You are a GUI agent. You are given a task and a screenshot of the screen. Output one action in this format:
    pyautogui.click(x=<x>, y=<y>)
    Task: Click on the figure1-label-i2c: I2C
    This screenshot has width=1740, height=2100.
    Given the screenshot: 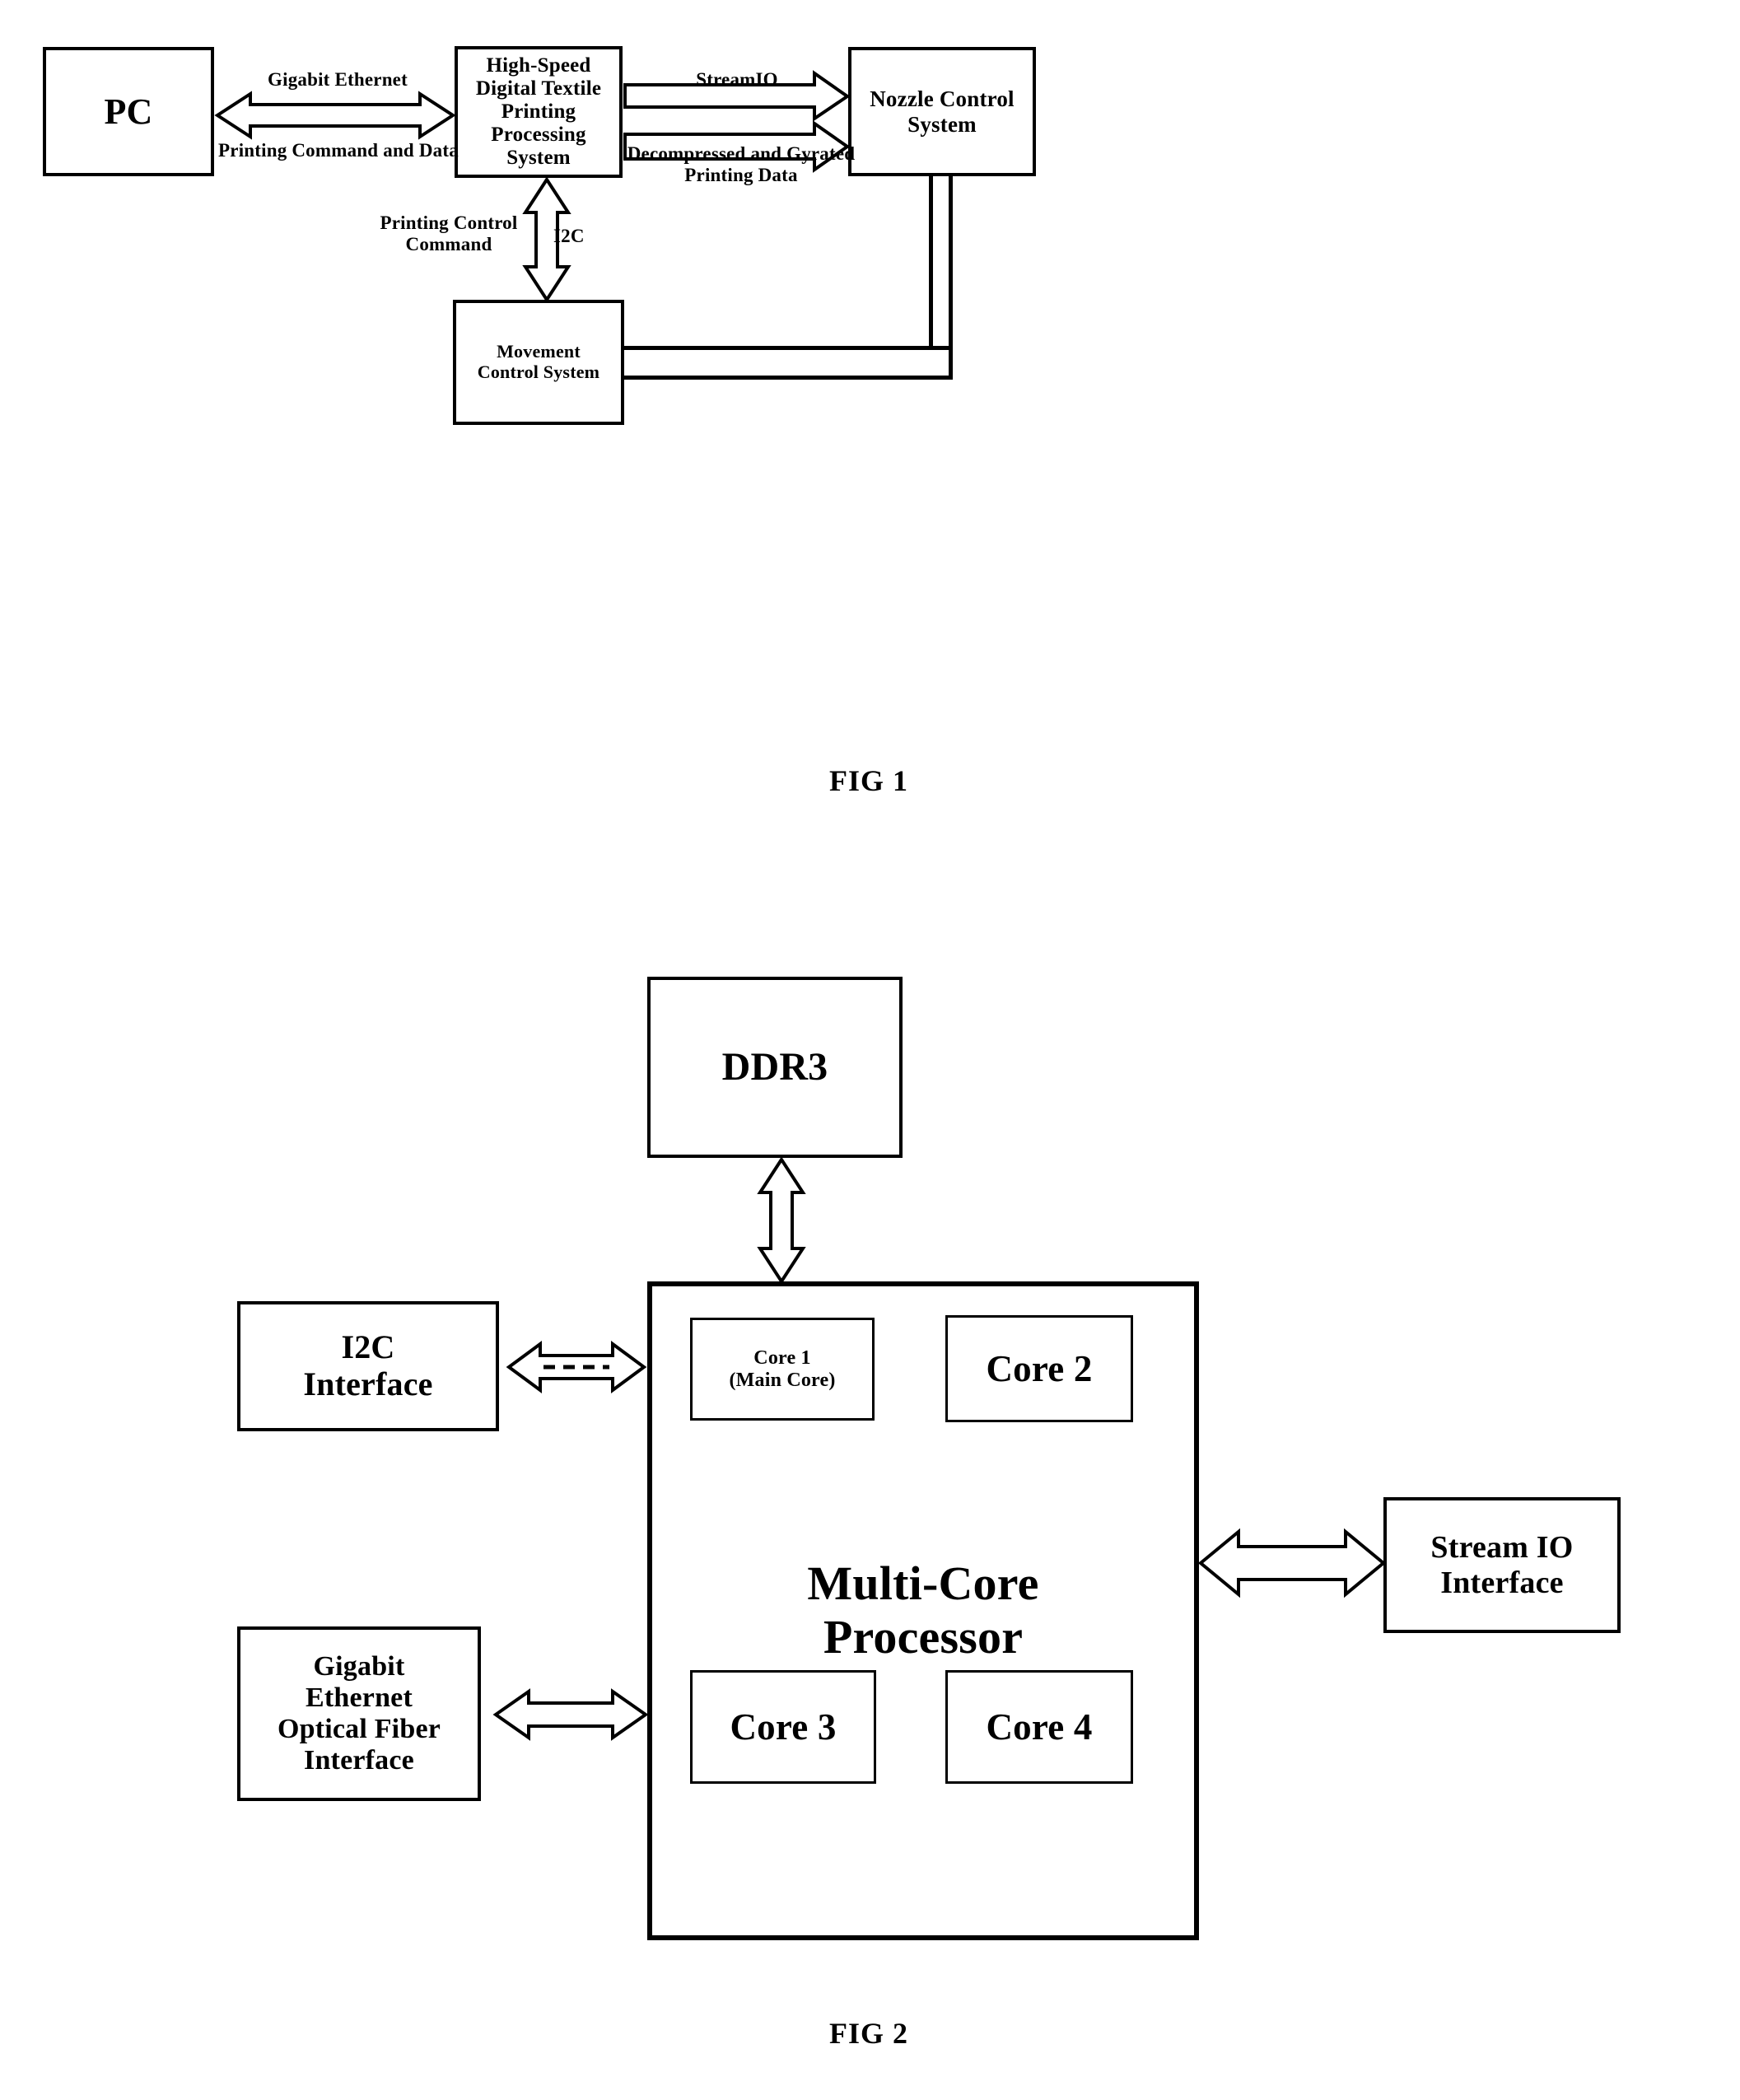 What is the action you would take?
    pyautogui.click(x=569, y=236)
    